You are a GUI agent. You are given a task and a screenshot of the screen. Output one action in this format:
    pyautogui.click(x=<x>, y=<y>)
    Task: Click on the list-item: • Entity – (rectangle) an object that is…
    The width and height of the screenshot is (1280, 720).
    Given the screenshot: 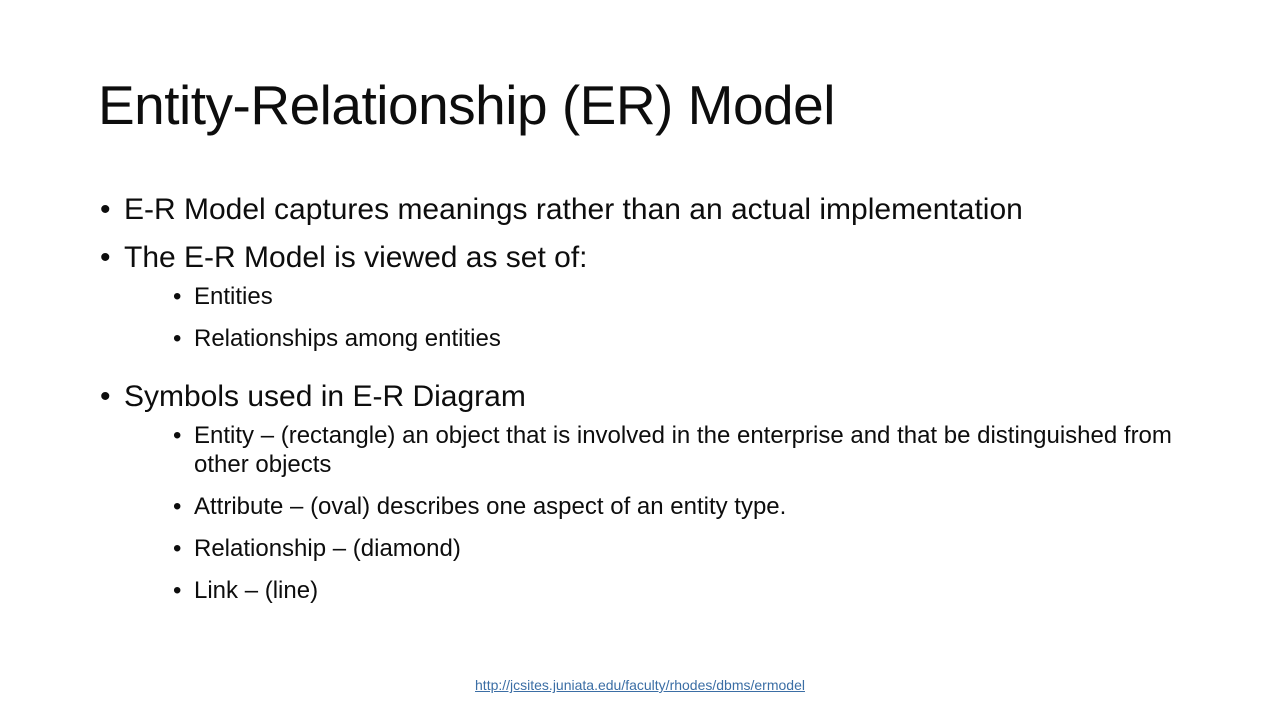 What is the action you would take?
    pyautogui.click(x=689, y=450)
    